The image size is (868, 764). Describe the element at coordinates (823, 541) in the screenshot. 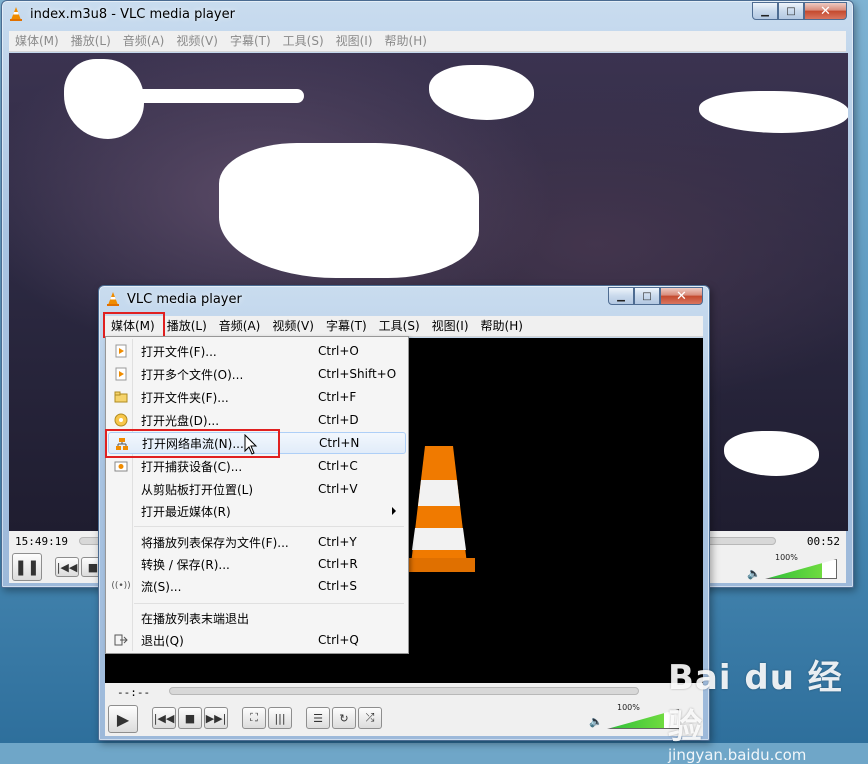

I see `remaining-time: 00:52` at that location.